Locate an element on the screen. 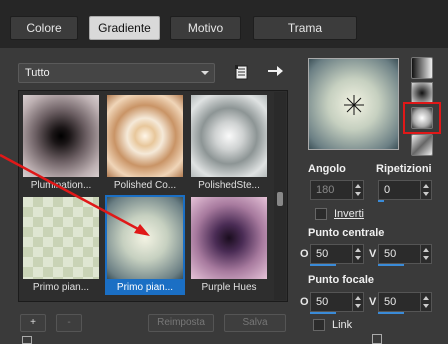  center-h-value: 50 is located at coordinates (322, 254).